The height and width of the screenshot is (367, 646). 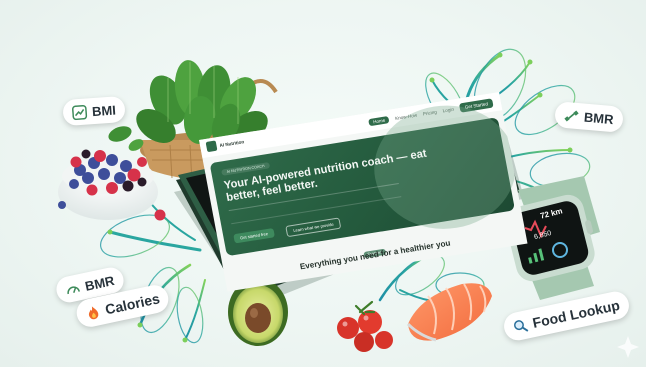 I want to click on flame-icon, so click(x=93, y=312).